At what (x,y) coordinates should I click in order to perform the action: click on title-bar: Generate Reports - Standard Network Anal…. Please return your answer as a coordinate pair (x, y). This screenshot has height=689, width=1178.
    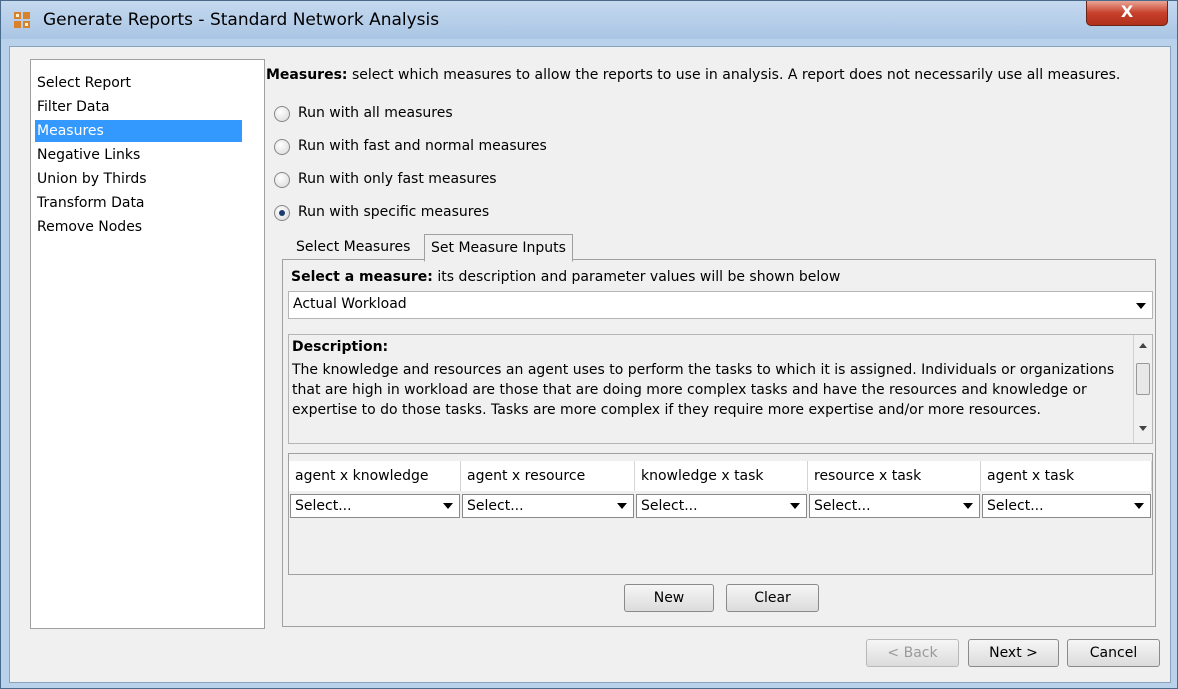
    Looking at the image, I should click on (589, 20).